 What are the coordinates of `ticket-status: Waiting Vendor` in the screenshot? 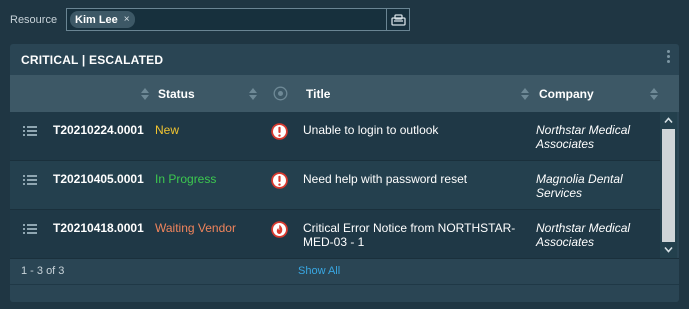 It's located at (195, 228).